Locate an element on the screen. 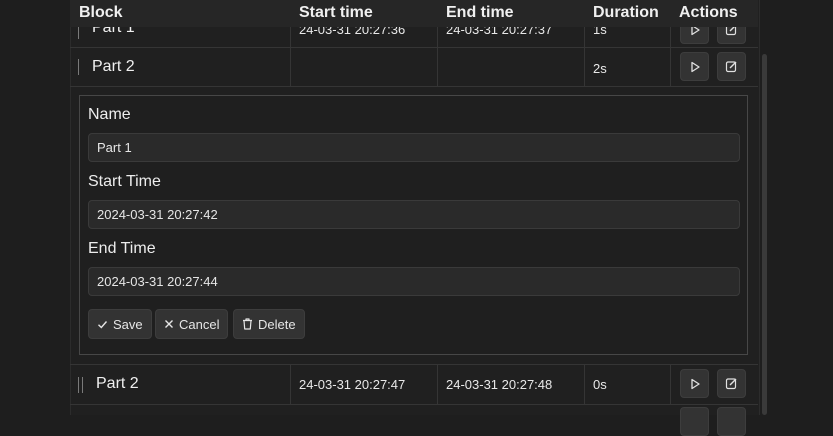 This screenshot has width=833, height=436. delete-button: Delete is located at coordinates (269, 324).